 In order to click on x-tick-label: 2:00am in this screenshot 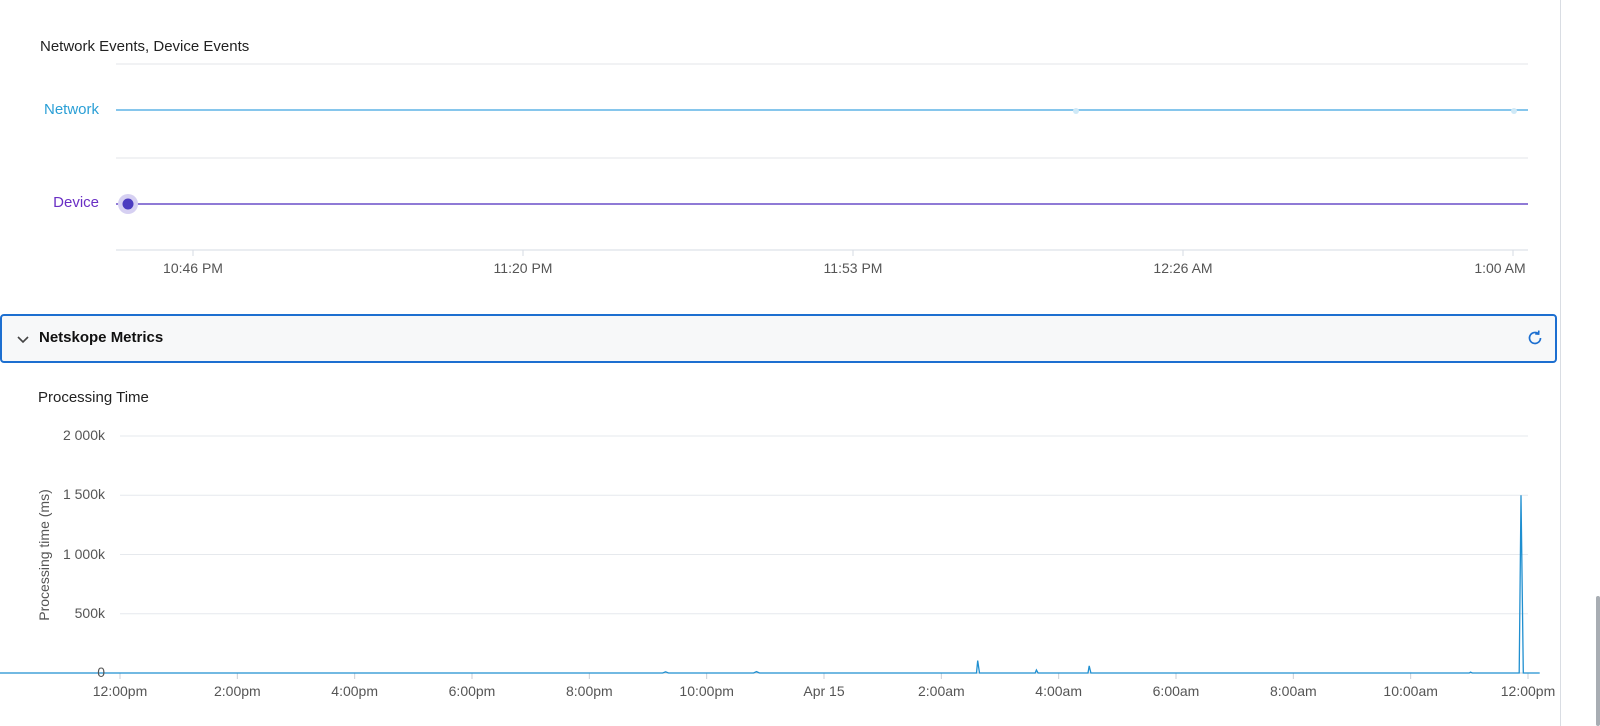, I will do `click(941, 691)`.